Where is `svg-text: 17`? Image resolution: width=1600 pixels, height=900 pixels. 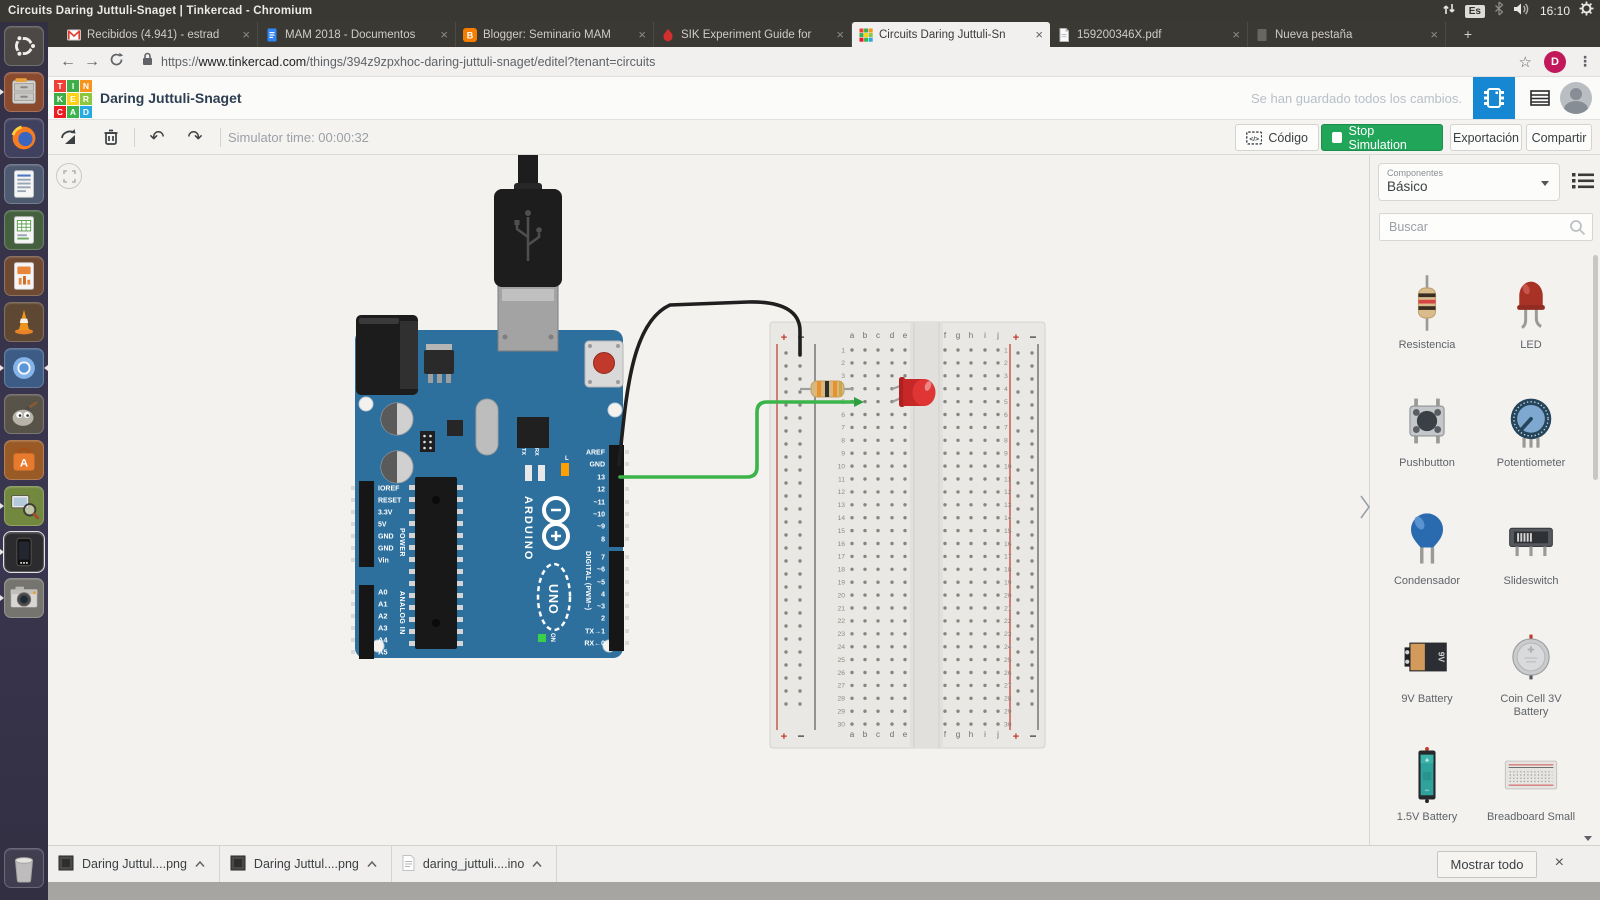 svg-text: 17 is located at coordinates (1008, 557).